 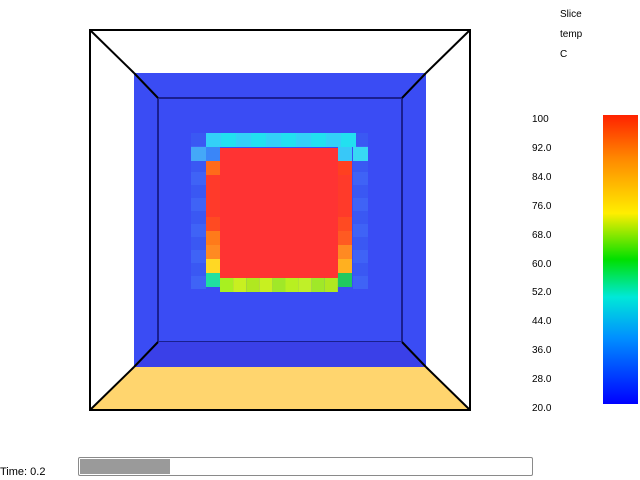 I want to click on colorbar-tick-label: 52.0, so click(x=542, y=293).